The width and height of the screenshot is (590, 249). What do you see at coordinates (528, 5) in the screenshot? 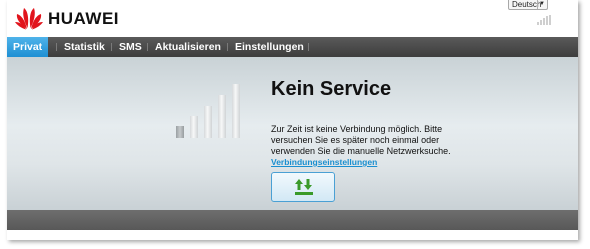
I see `language-select: Deutsch ▼` at bounding box center [528, 5].